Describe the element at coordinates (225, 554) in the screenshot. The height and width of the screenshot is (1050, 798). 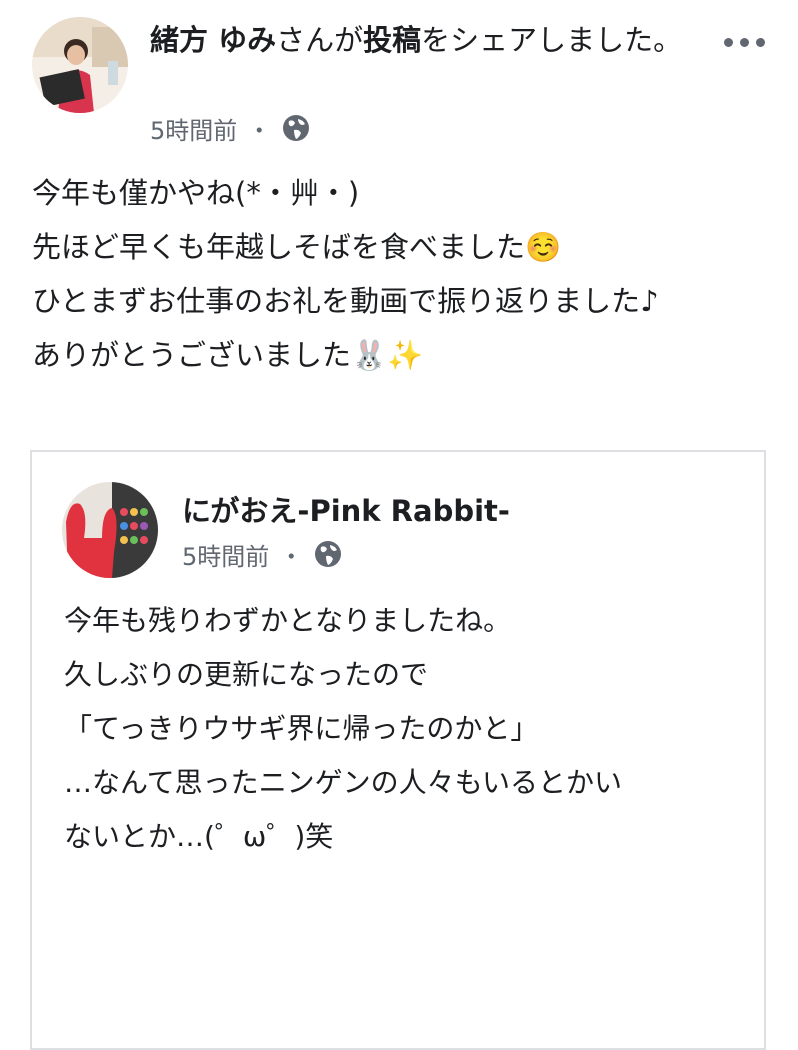
I see `shared-timestamp: 5時間前` at that location.